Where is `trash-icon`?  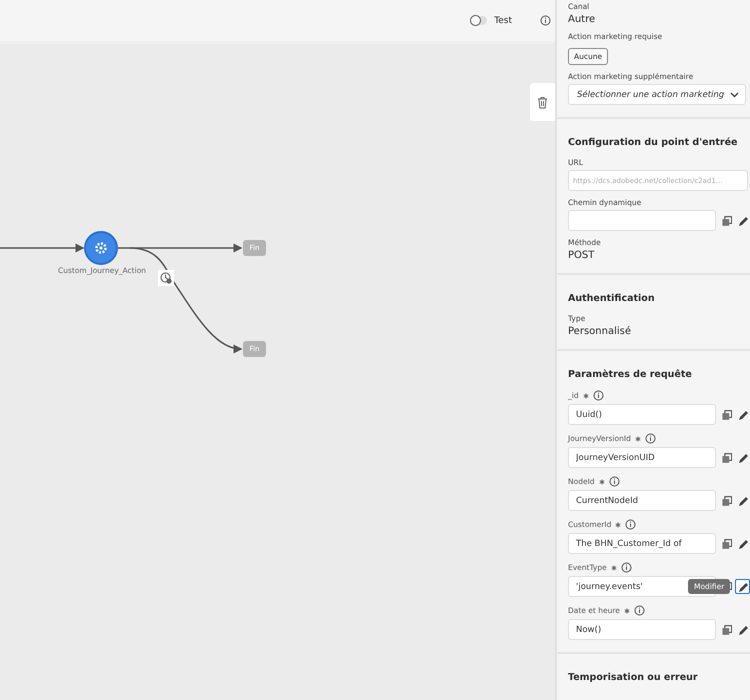 trash-icon is located at coordinates (542, 102).